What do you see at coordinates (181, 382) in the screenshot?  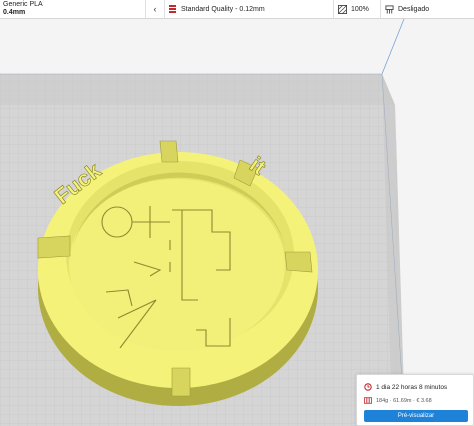 I see `notch-bottom` at bounding box center [181, 382].